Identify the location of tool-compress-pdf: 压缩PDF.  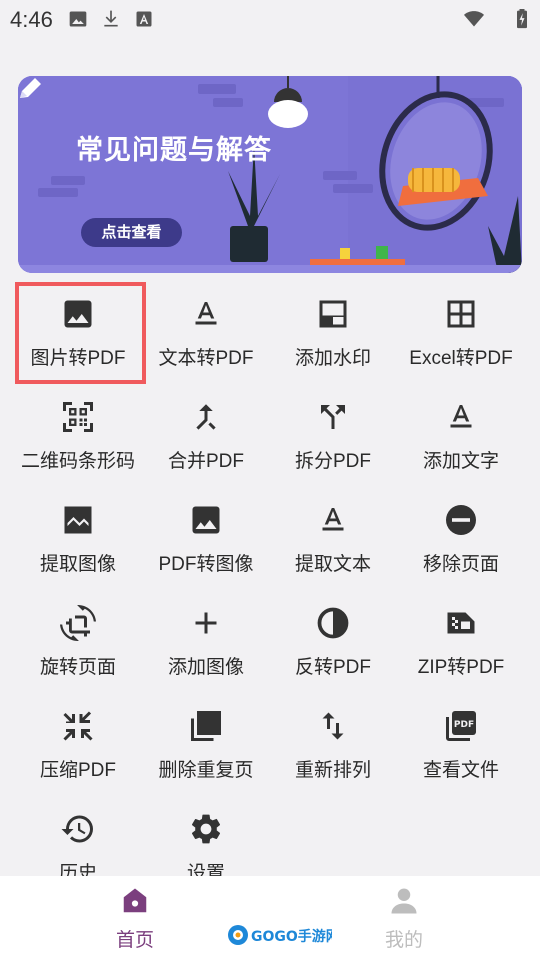
(78, 748).